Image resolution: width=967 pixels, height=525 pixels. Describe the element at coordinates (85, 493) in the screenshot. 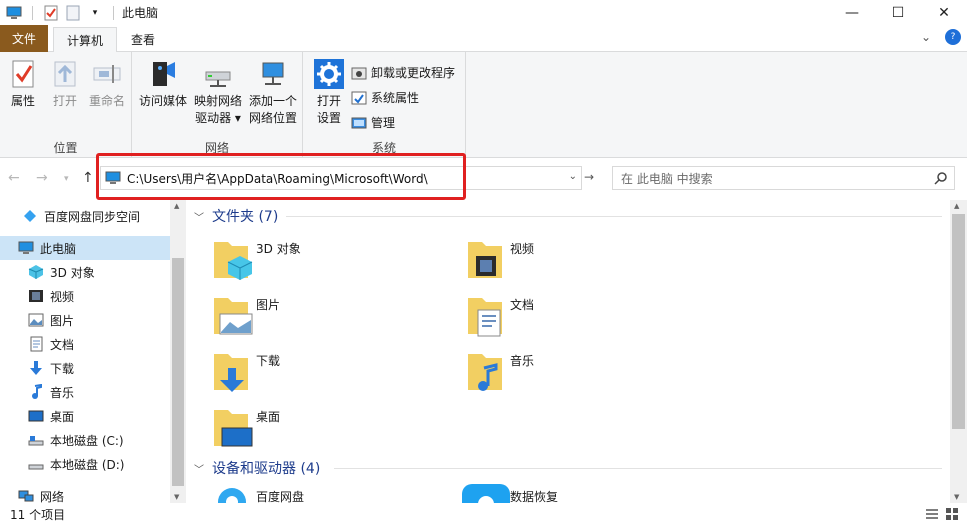

I see `sidebar-item-network: 网络` at that location.